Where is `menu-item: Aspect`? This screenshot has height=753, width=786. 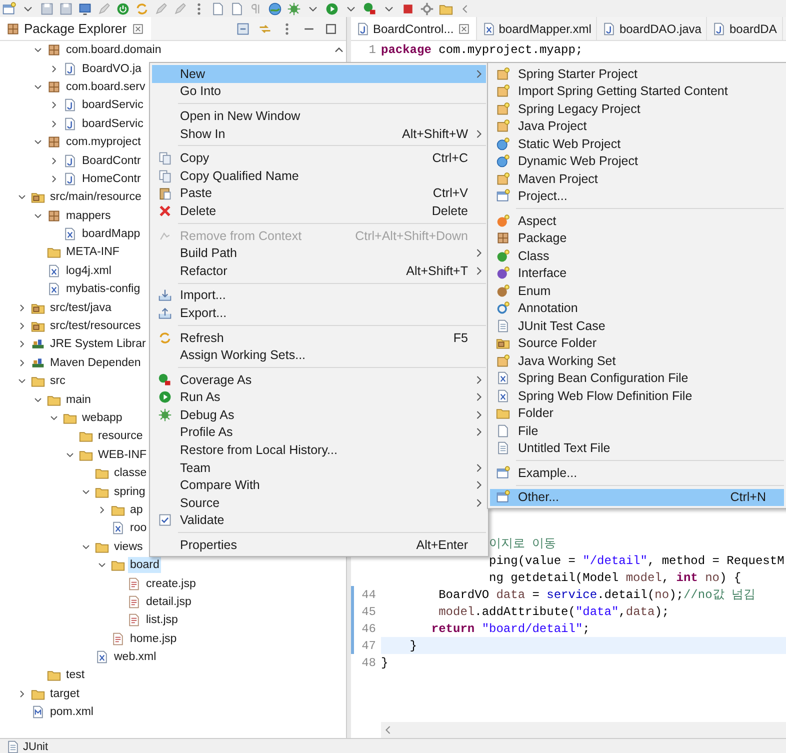
menu-item: Aspect is located at coordinates (637, 221).